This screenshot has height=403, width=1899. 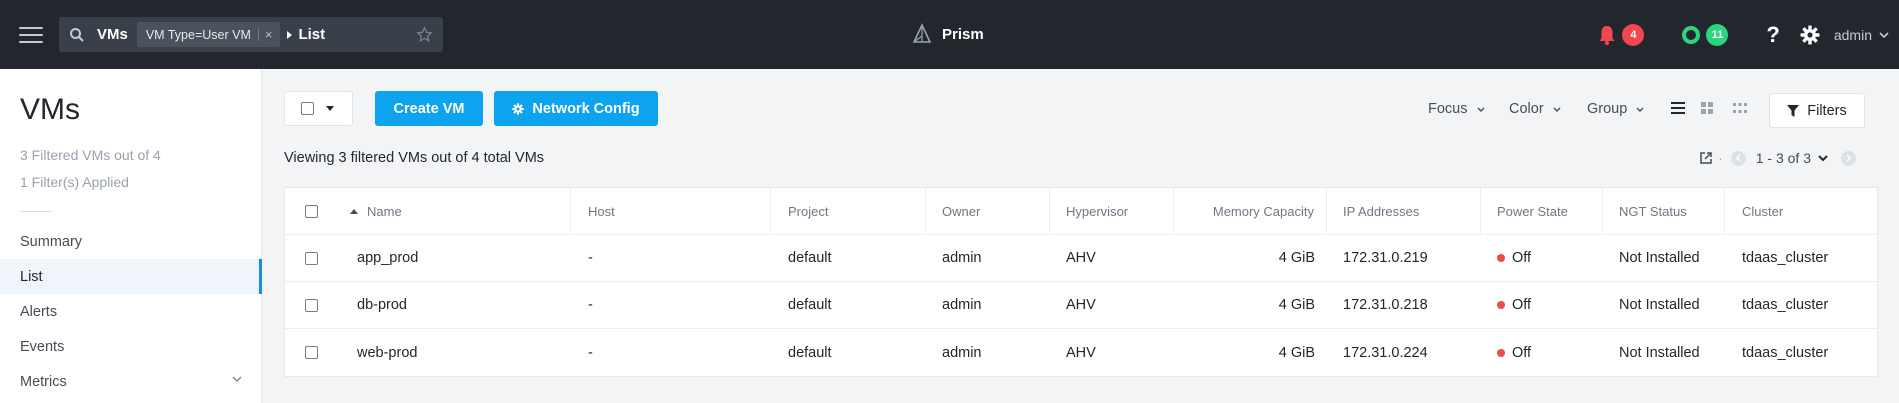 I want to click on next-page-button, so click(x=1848, y=158).